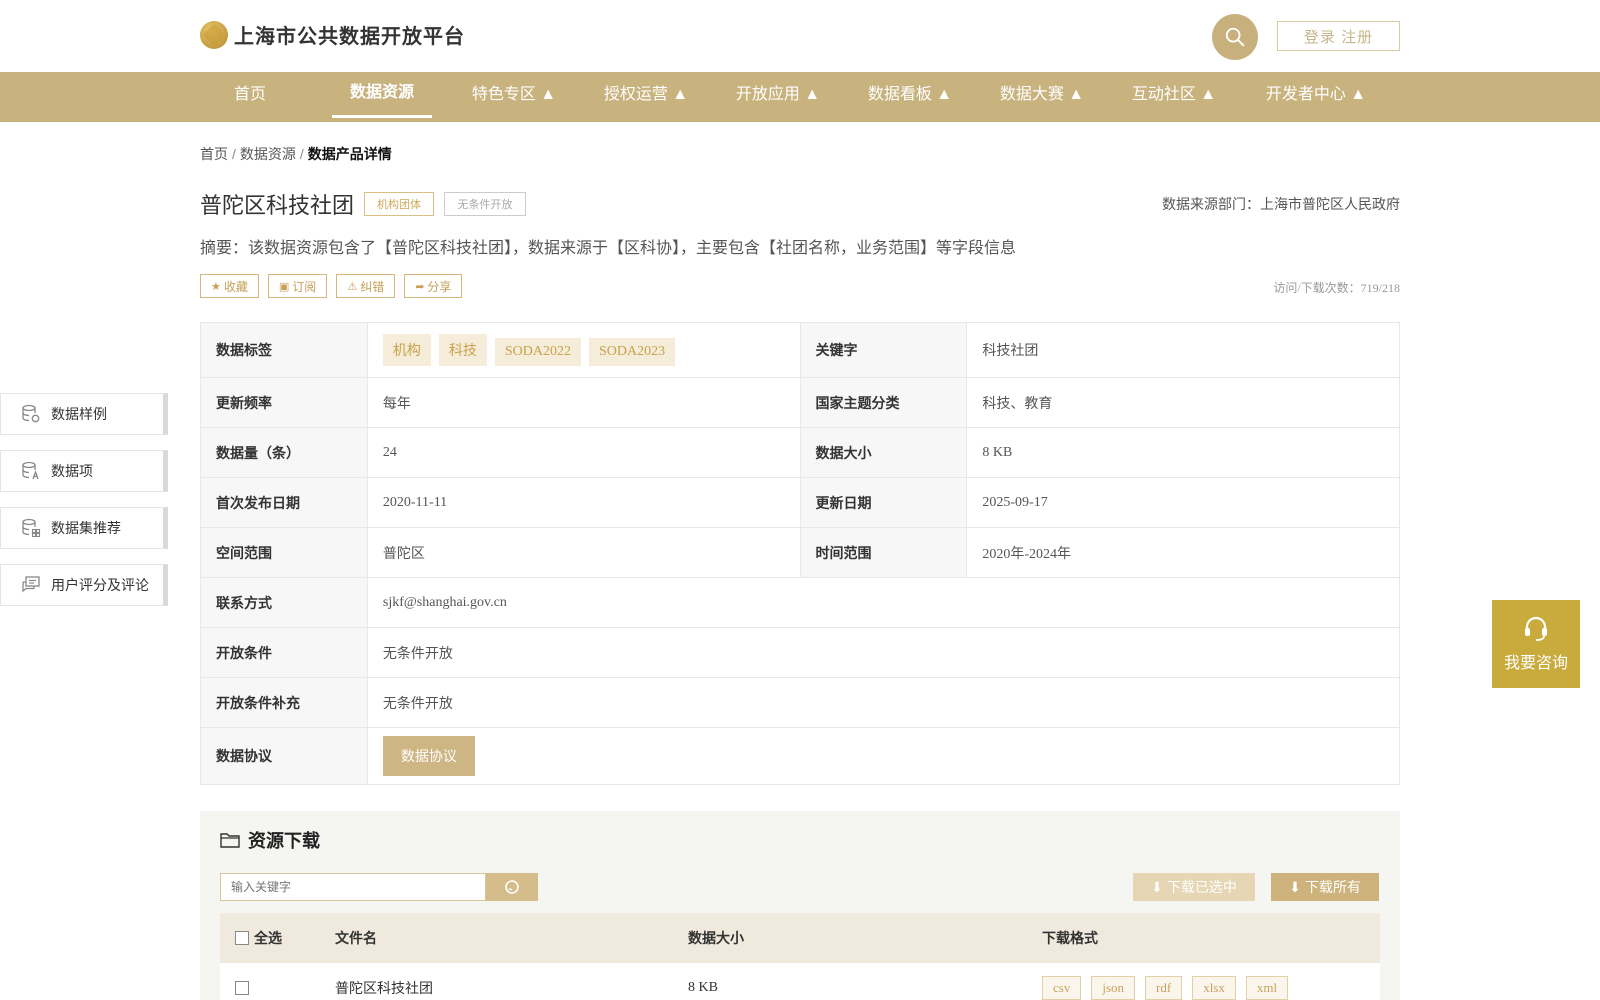  I want to click on info-row: 数据标签 机构 科技 SODA2022 SODA2023 关键字 科技社团, so click(800, 350).